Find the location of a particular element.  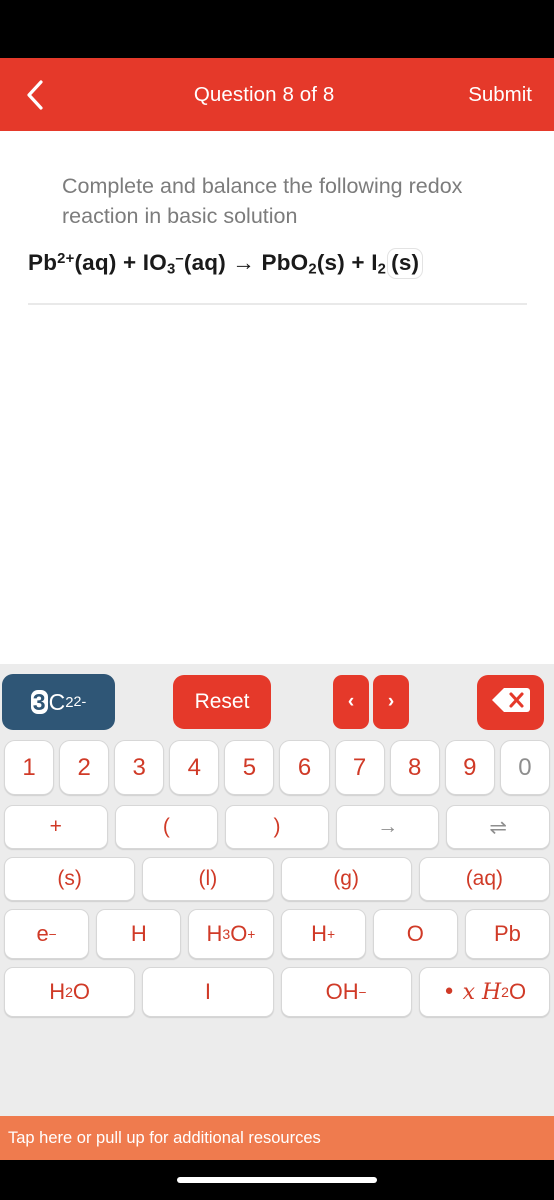

key-electron: e − is located at coordinates (47, 934).